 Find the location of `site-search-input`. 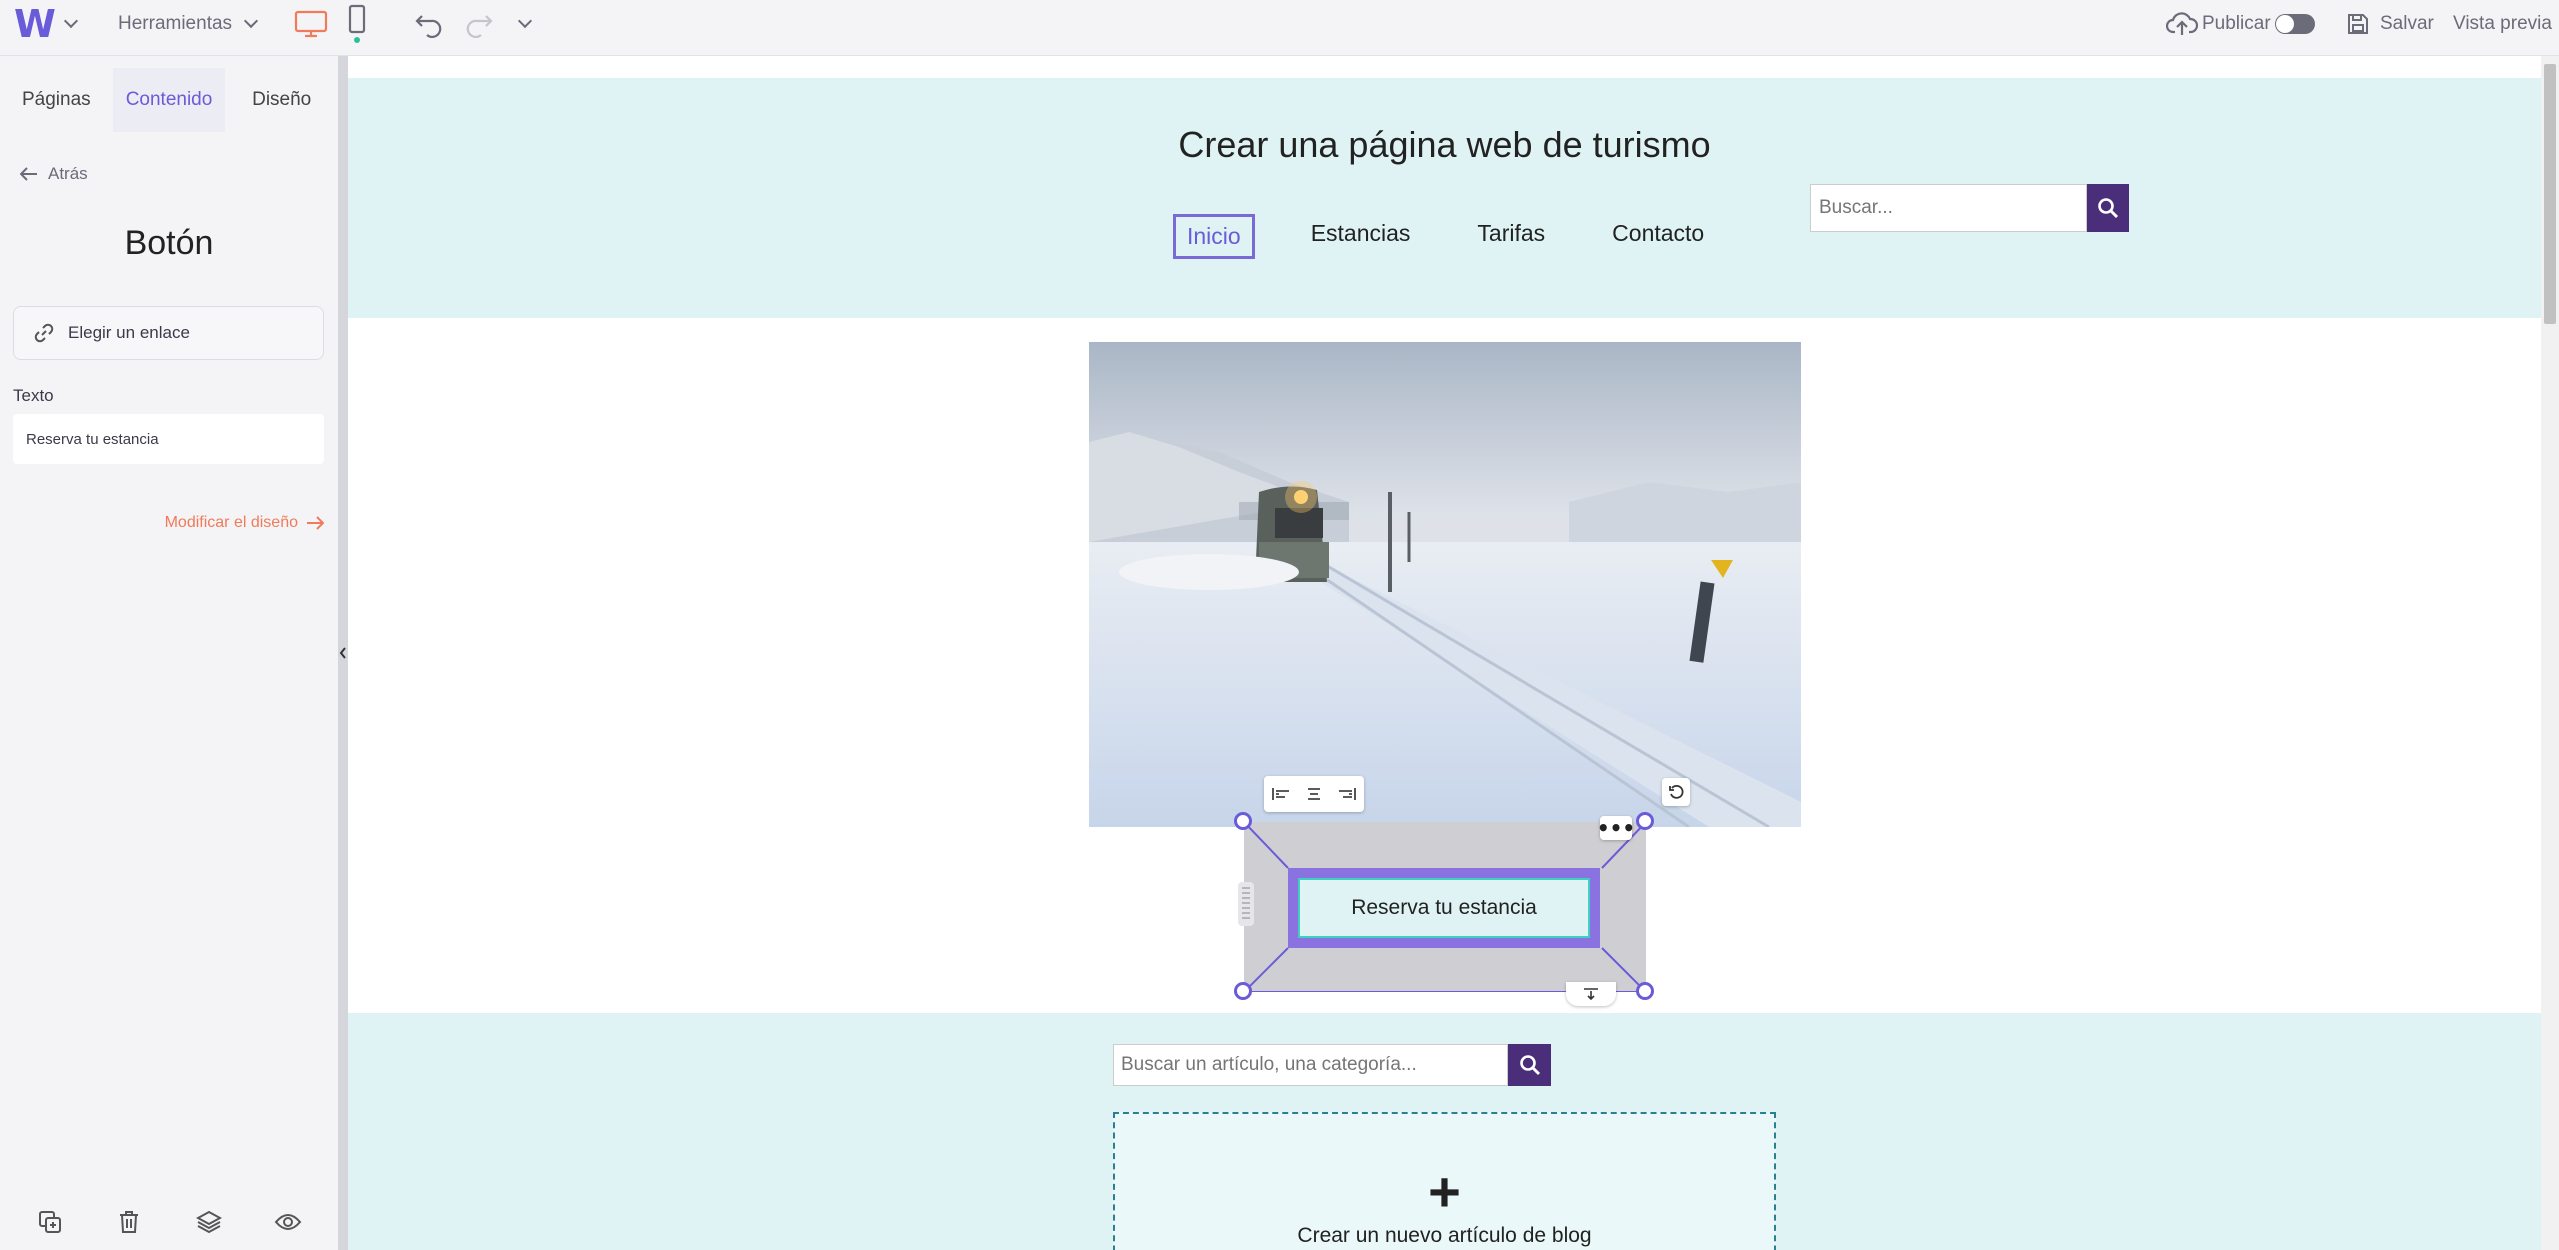

site-search-input is located at coordinates (1948, 208).